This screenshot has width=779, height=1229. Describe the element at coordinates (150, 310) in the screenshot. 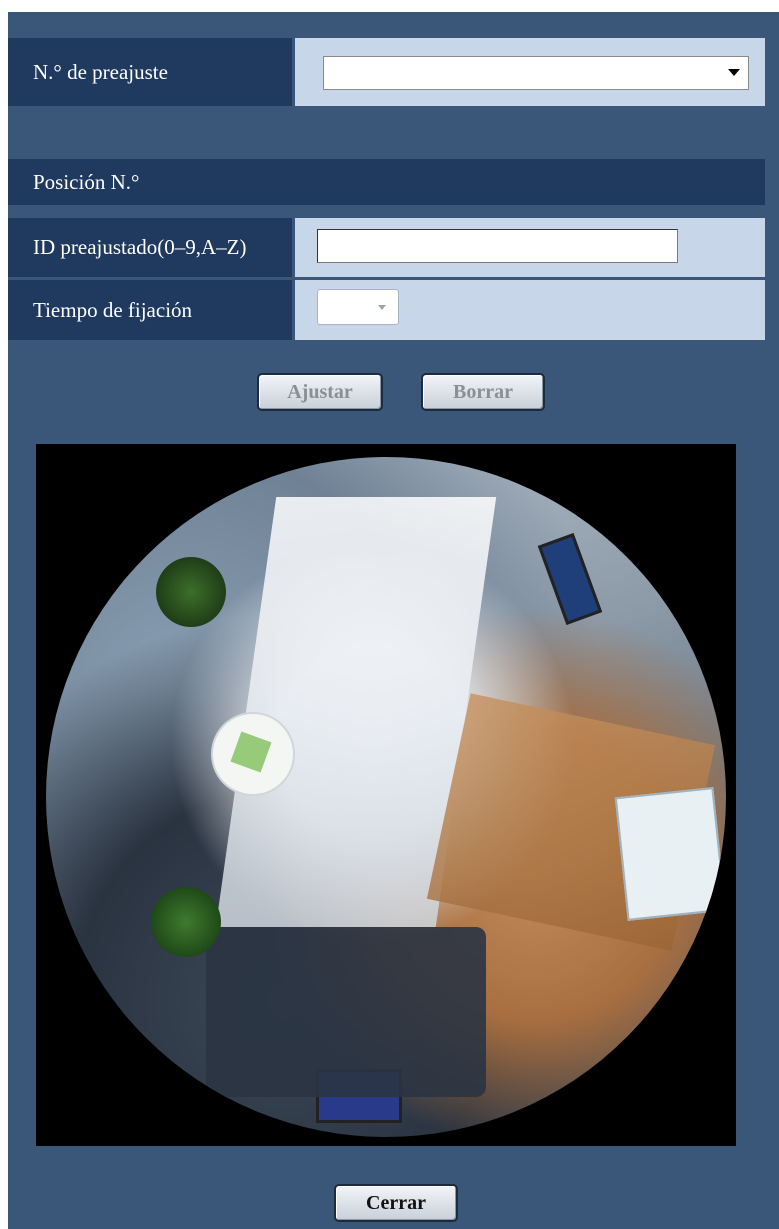

I see `dwell-time-label: Tiempo de fijación` at that location.